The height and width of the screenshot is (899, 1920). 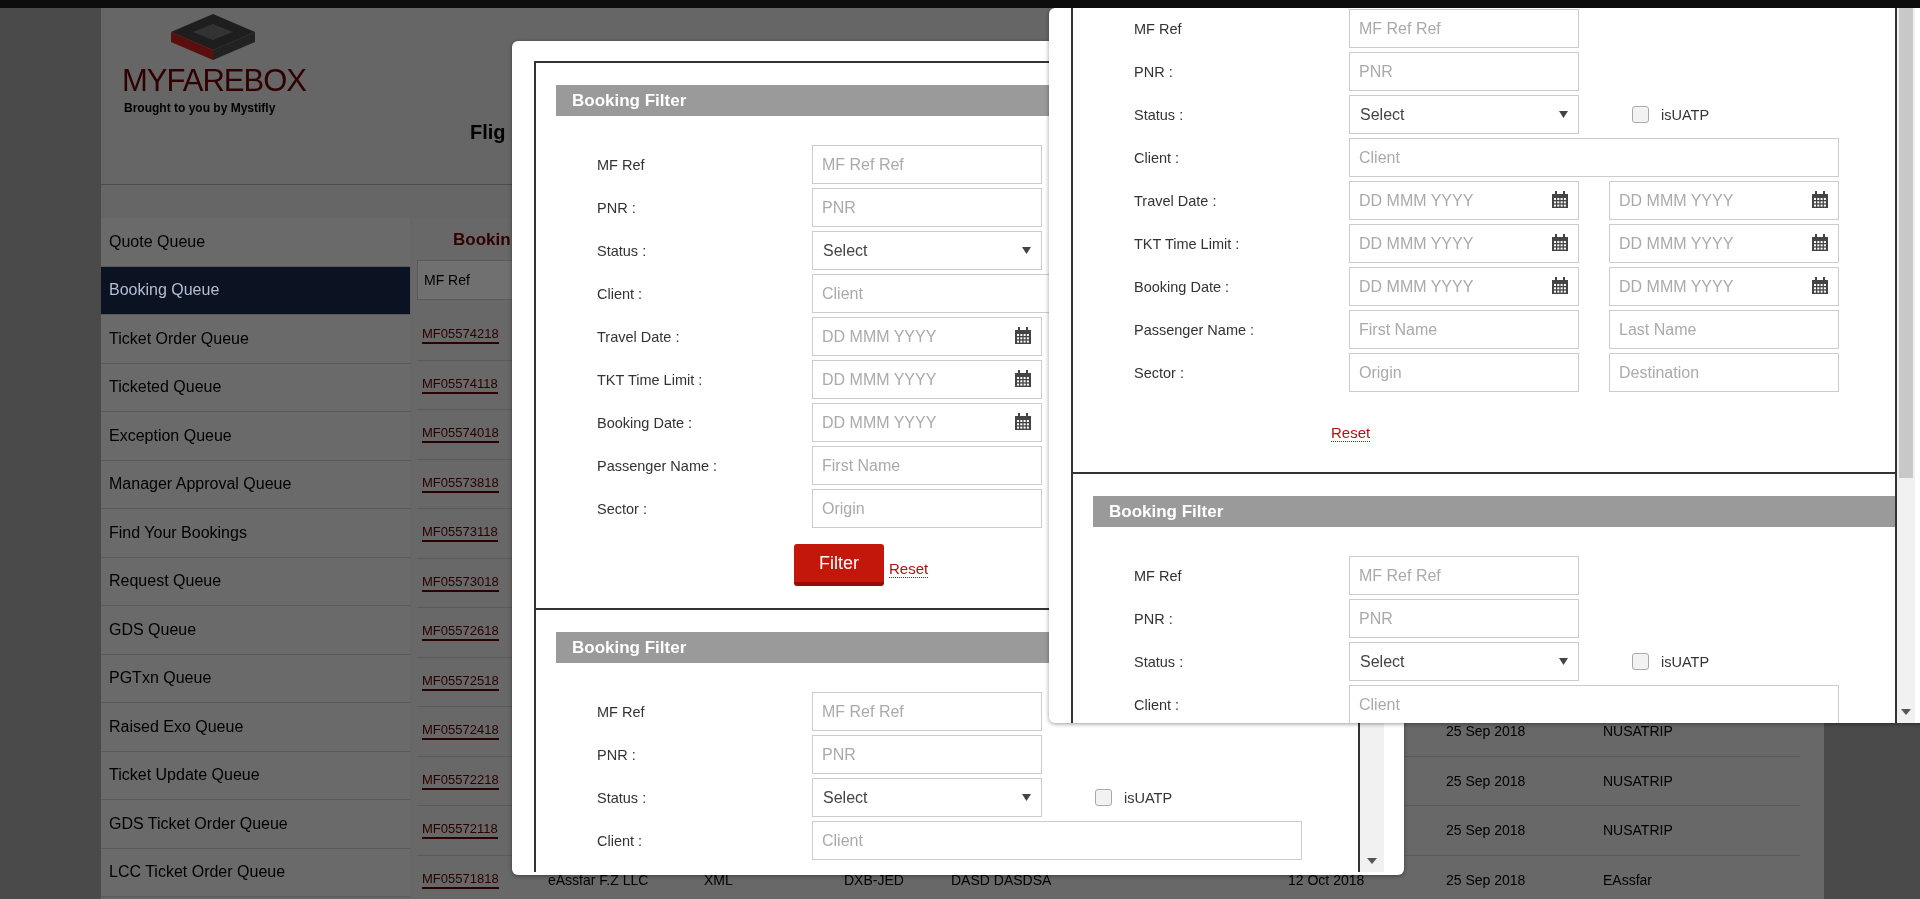 I want to click on page-title: Flig, so click(x=488, y=132).